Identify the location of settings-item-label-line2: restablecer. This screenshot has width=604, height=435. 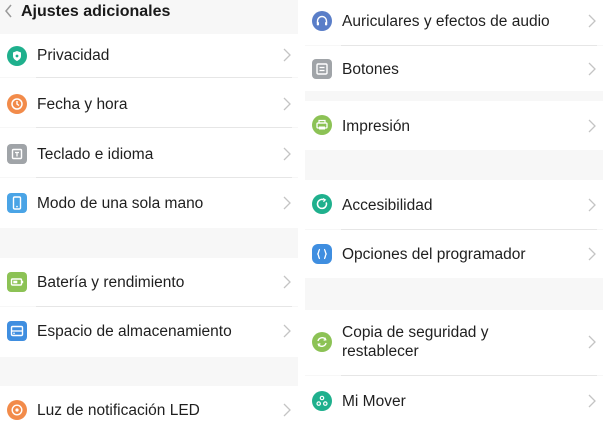
(380, 351).